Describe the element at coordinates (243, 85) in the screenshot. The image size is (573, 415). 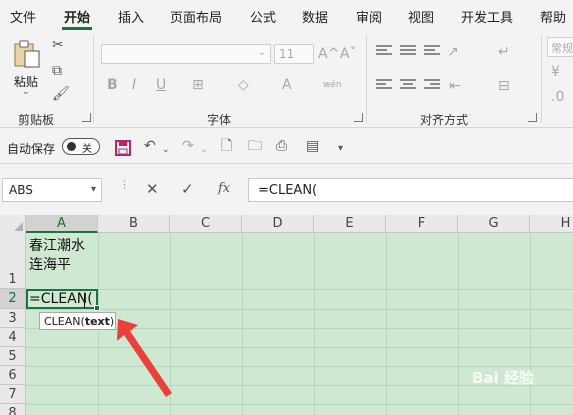
I see `fill-color-icon: ◇` at that location.